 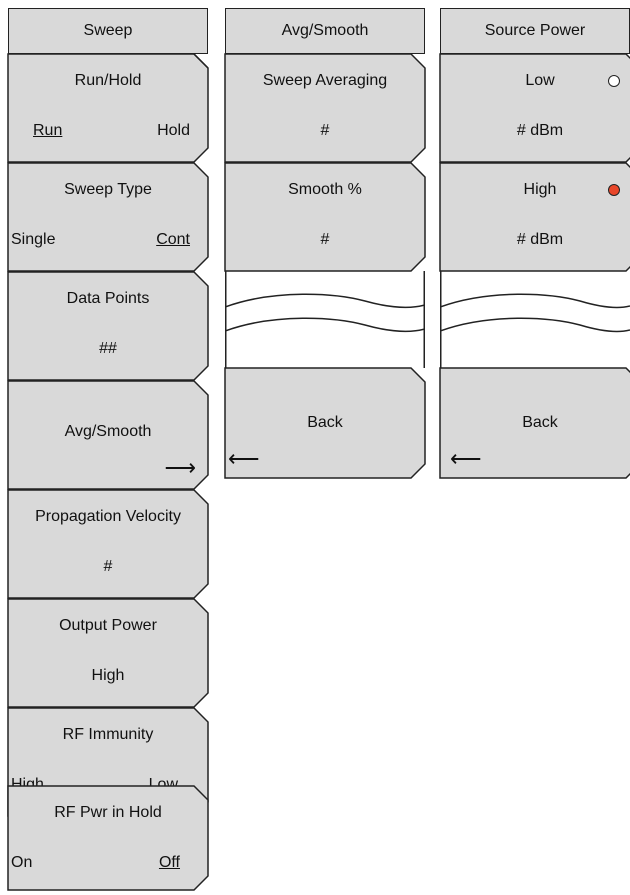 What do you see at coordinates (108, 31) in the screenshot?
I see `sweep-menu-title: Sweep` at bounding box center [108, 31].